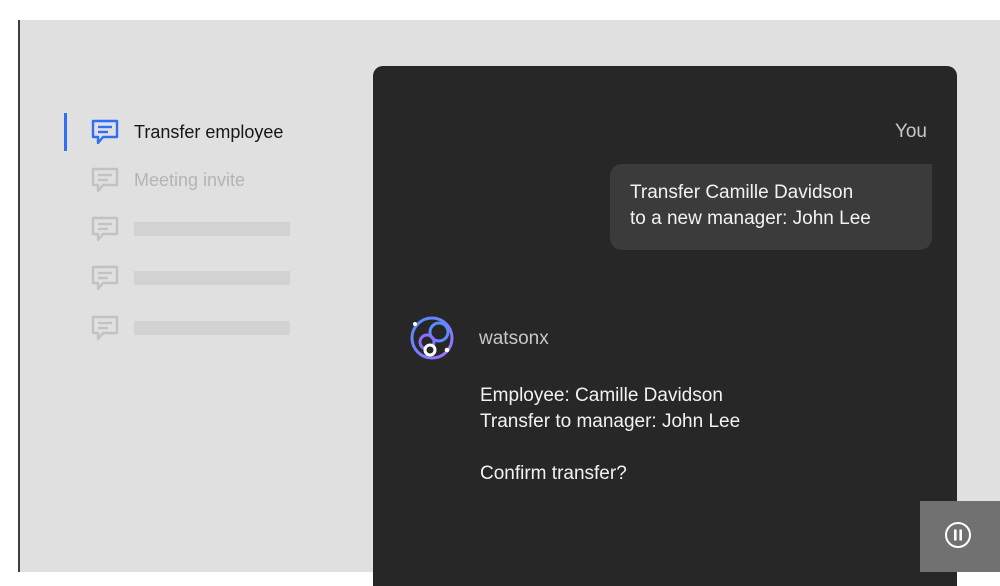 This screenshot has width=1000, height=586. I want to click on sidebar-item-meeting-invite: Meeting invite, so click(167, 180).